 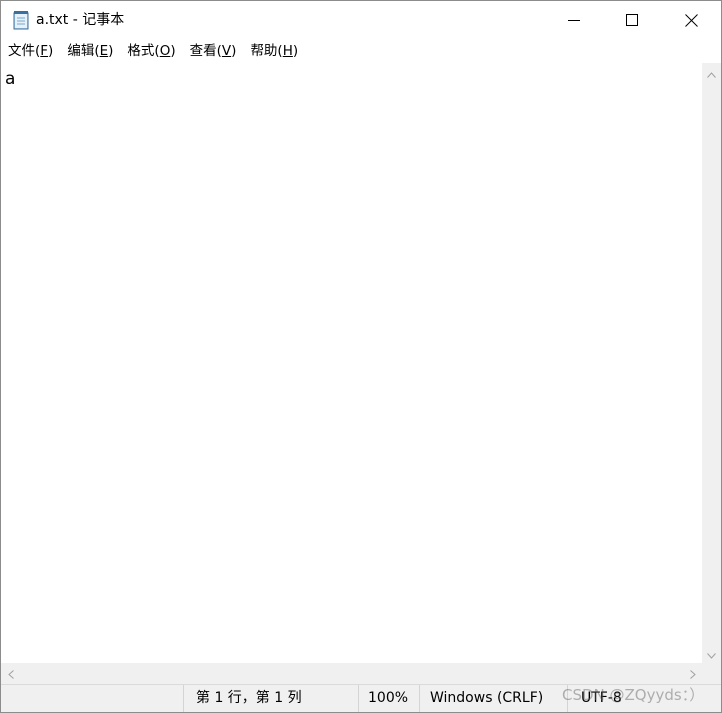 I want to click on editor-content: a, so click(x=10, y=79).